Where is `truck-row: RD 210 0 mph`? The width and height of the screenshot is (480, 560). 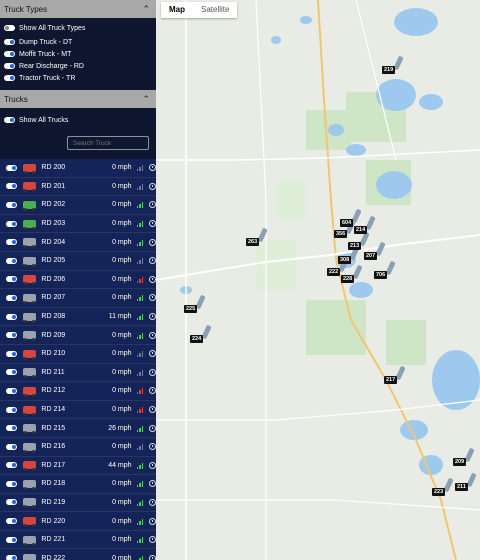 truck-row: RD 210 0 mph is located at coordinates (78, 354).